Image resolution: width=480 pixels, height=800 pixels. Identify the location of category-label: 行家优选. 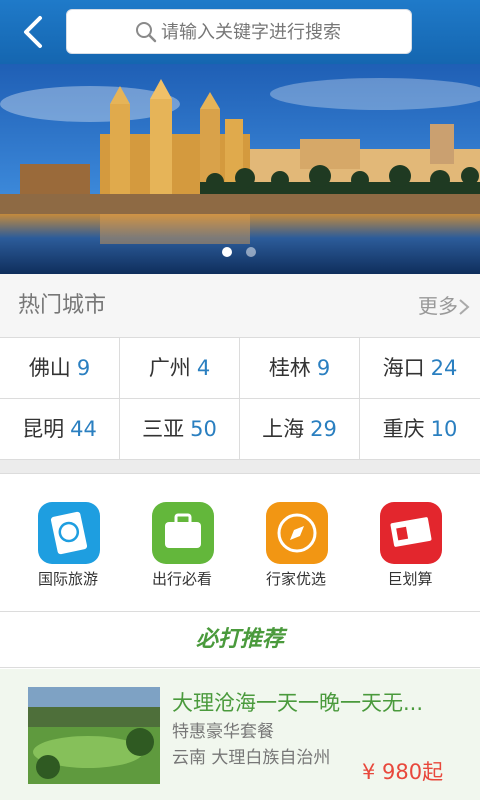
(295, 579).